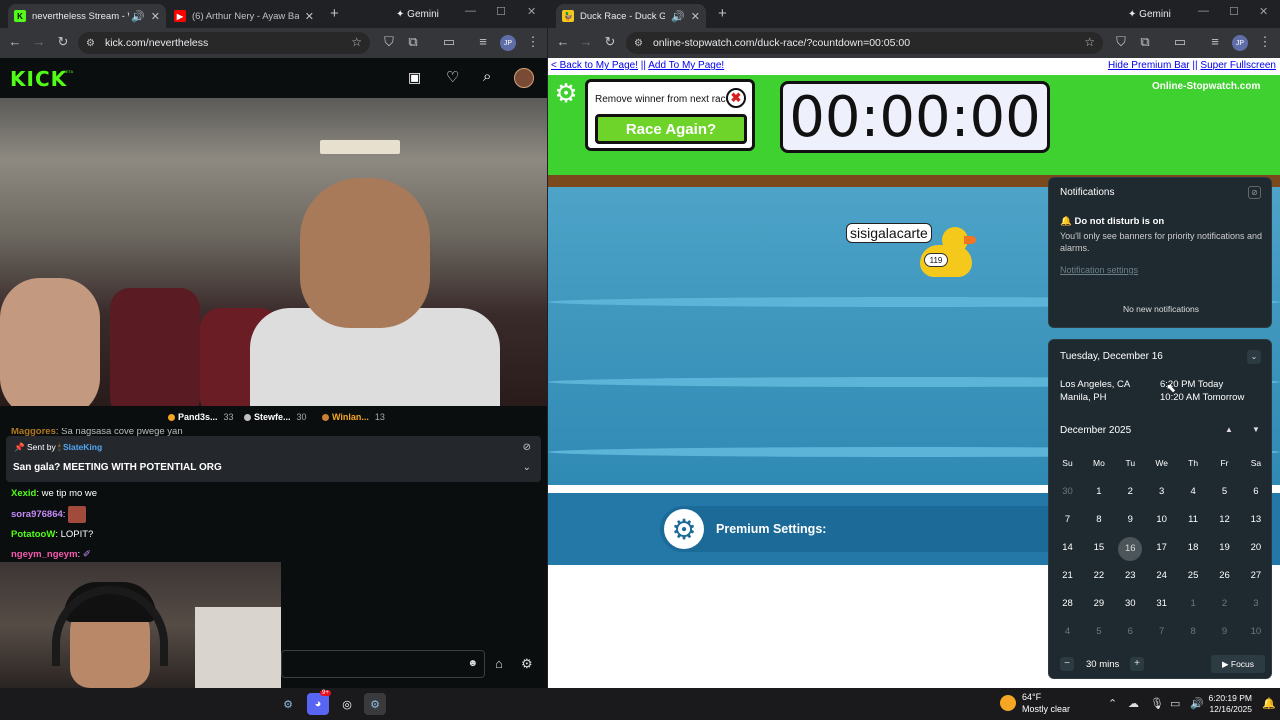 This screenshot has height=720, width=1280. I want to click on focus-button: ▶ Focus, so click(1238, 664).